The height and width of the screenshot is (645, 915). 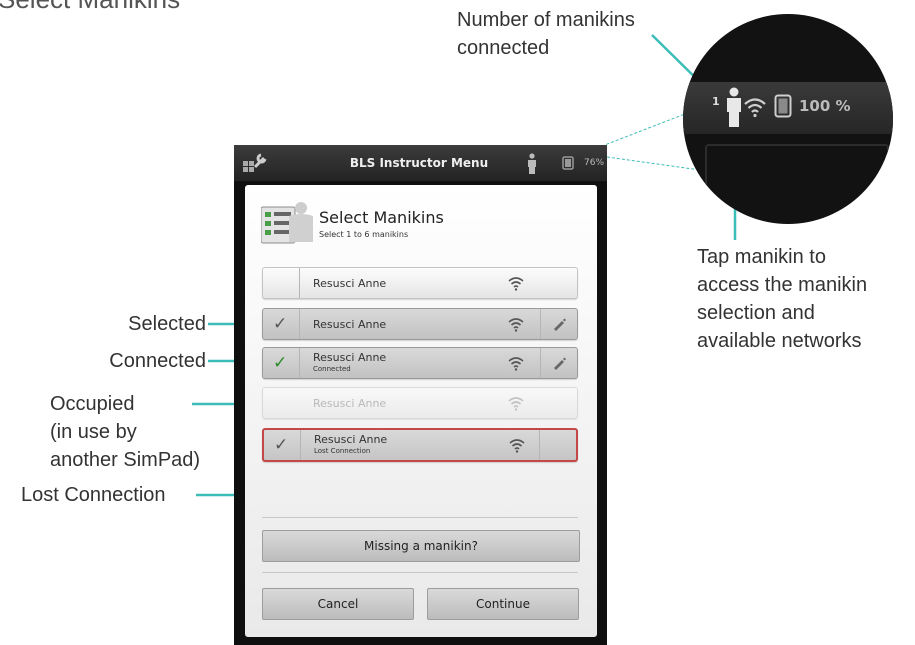 I want to click on tools-icon, so click(x=255, y=163).